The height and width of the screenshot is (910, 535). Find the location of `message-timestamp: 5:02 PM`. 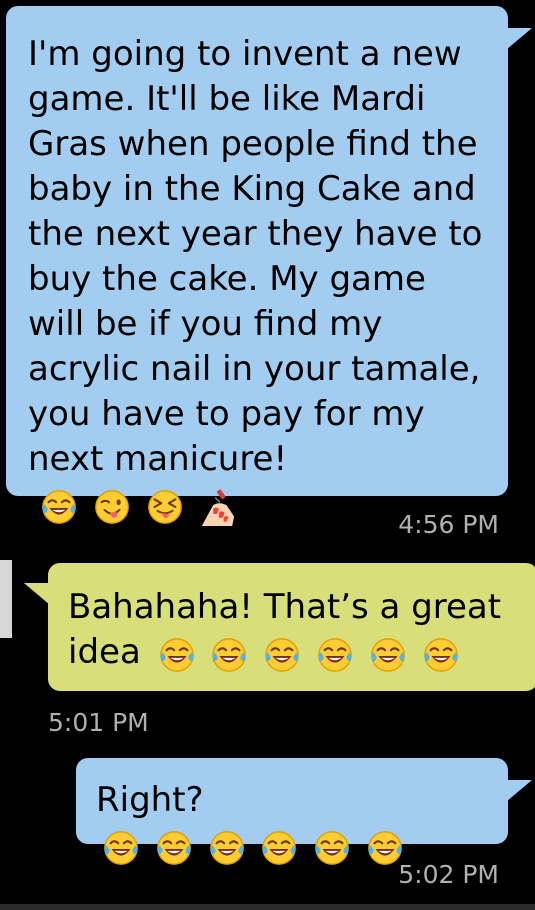

message-timestamp: 5:02 PM is located at coordinates (448, 874).